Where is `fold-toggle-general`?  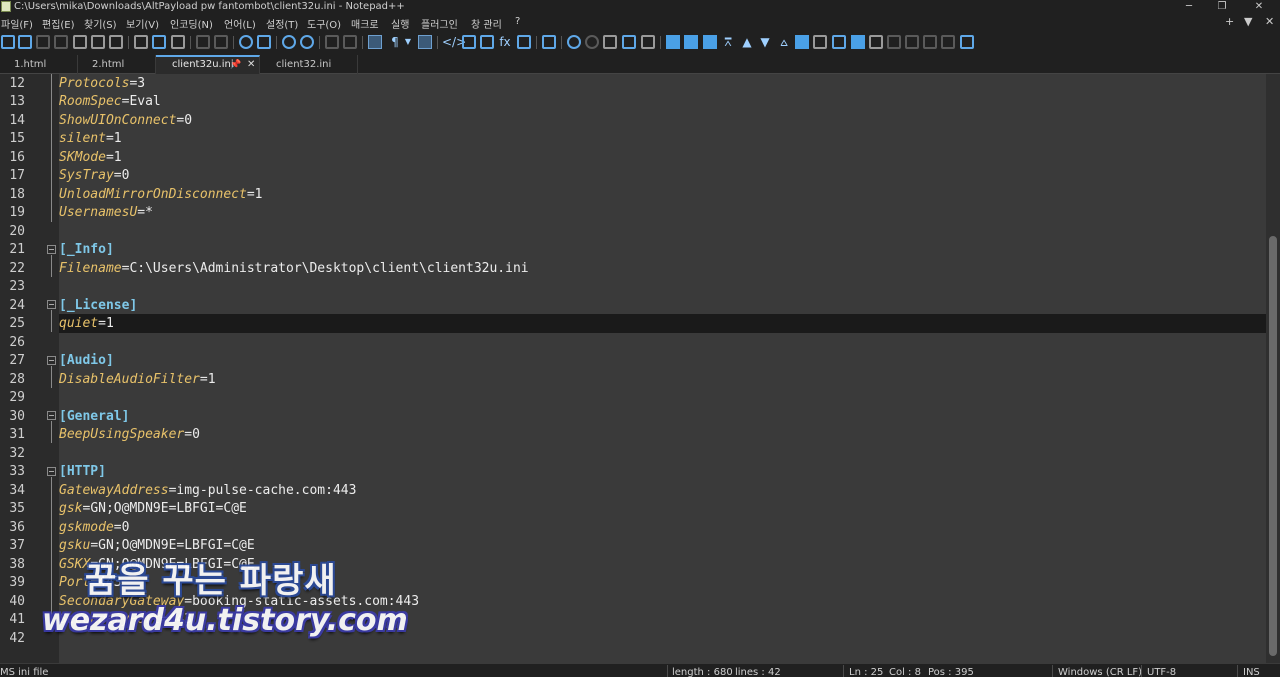
fold-toggle-general is located at coordinates (51, 415).